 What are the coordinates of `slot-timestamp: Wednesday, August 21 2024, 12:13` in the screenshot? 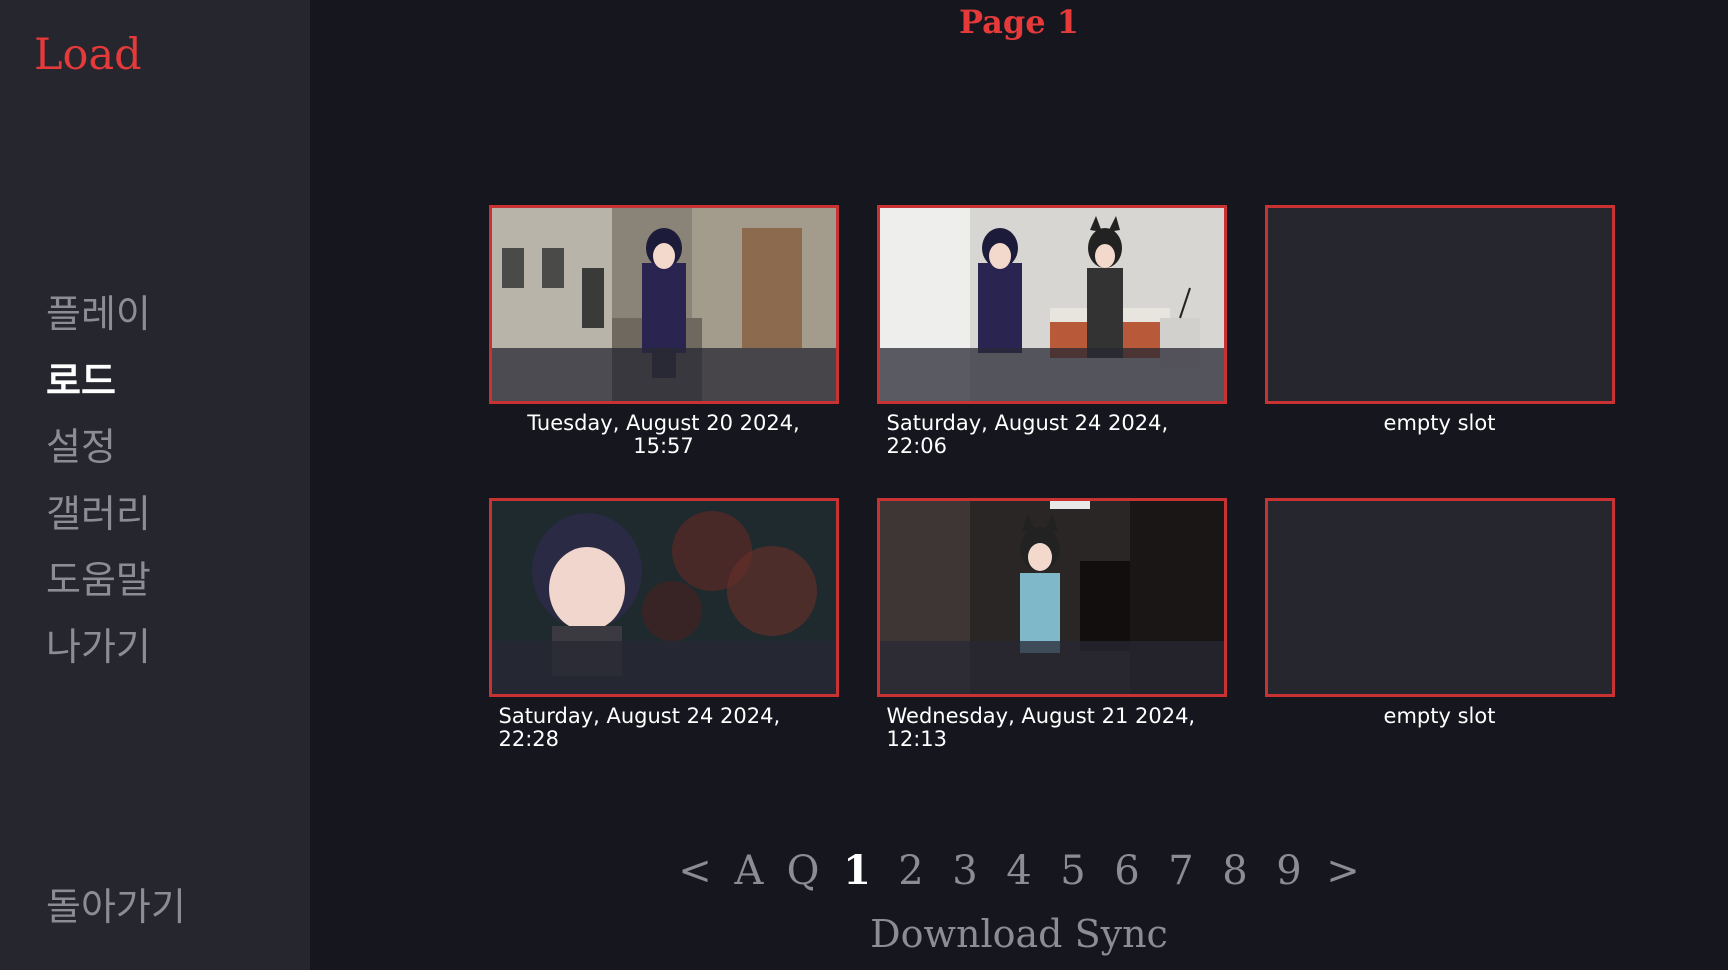 It's located at (1041, 727).